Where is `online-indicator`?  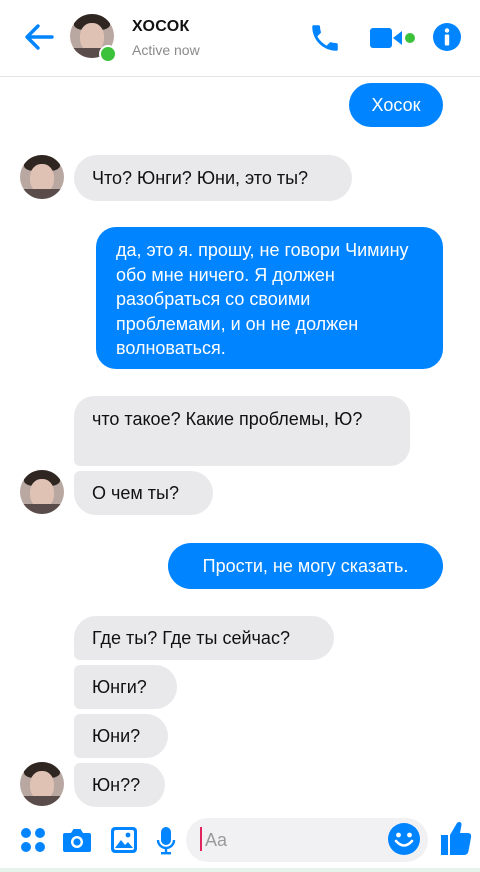
online-indicator is located at coordinates (108, 54).